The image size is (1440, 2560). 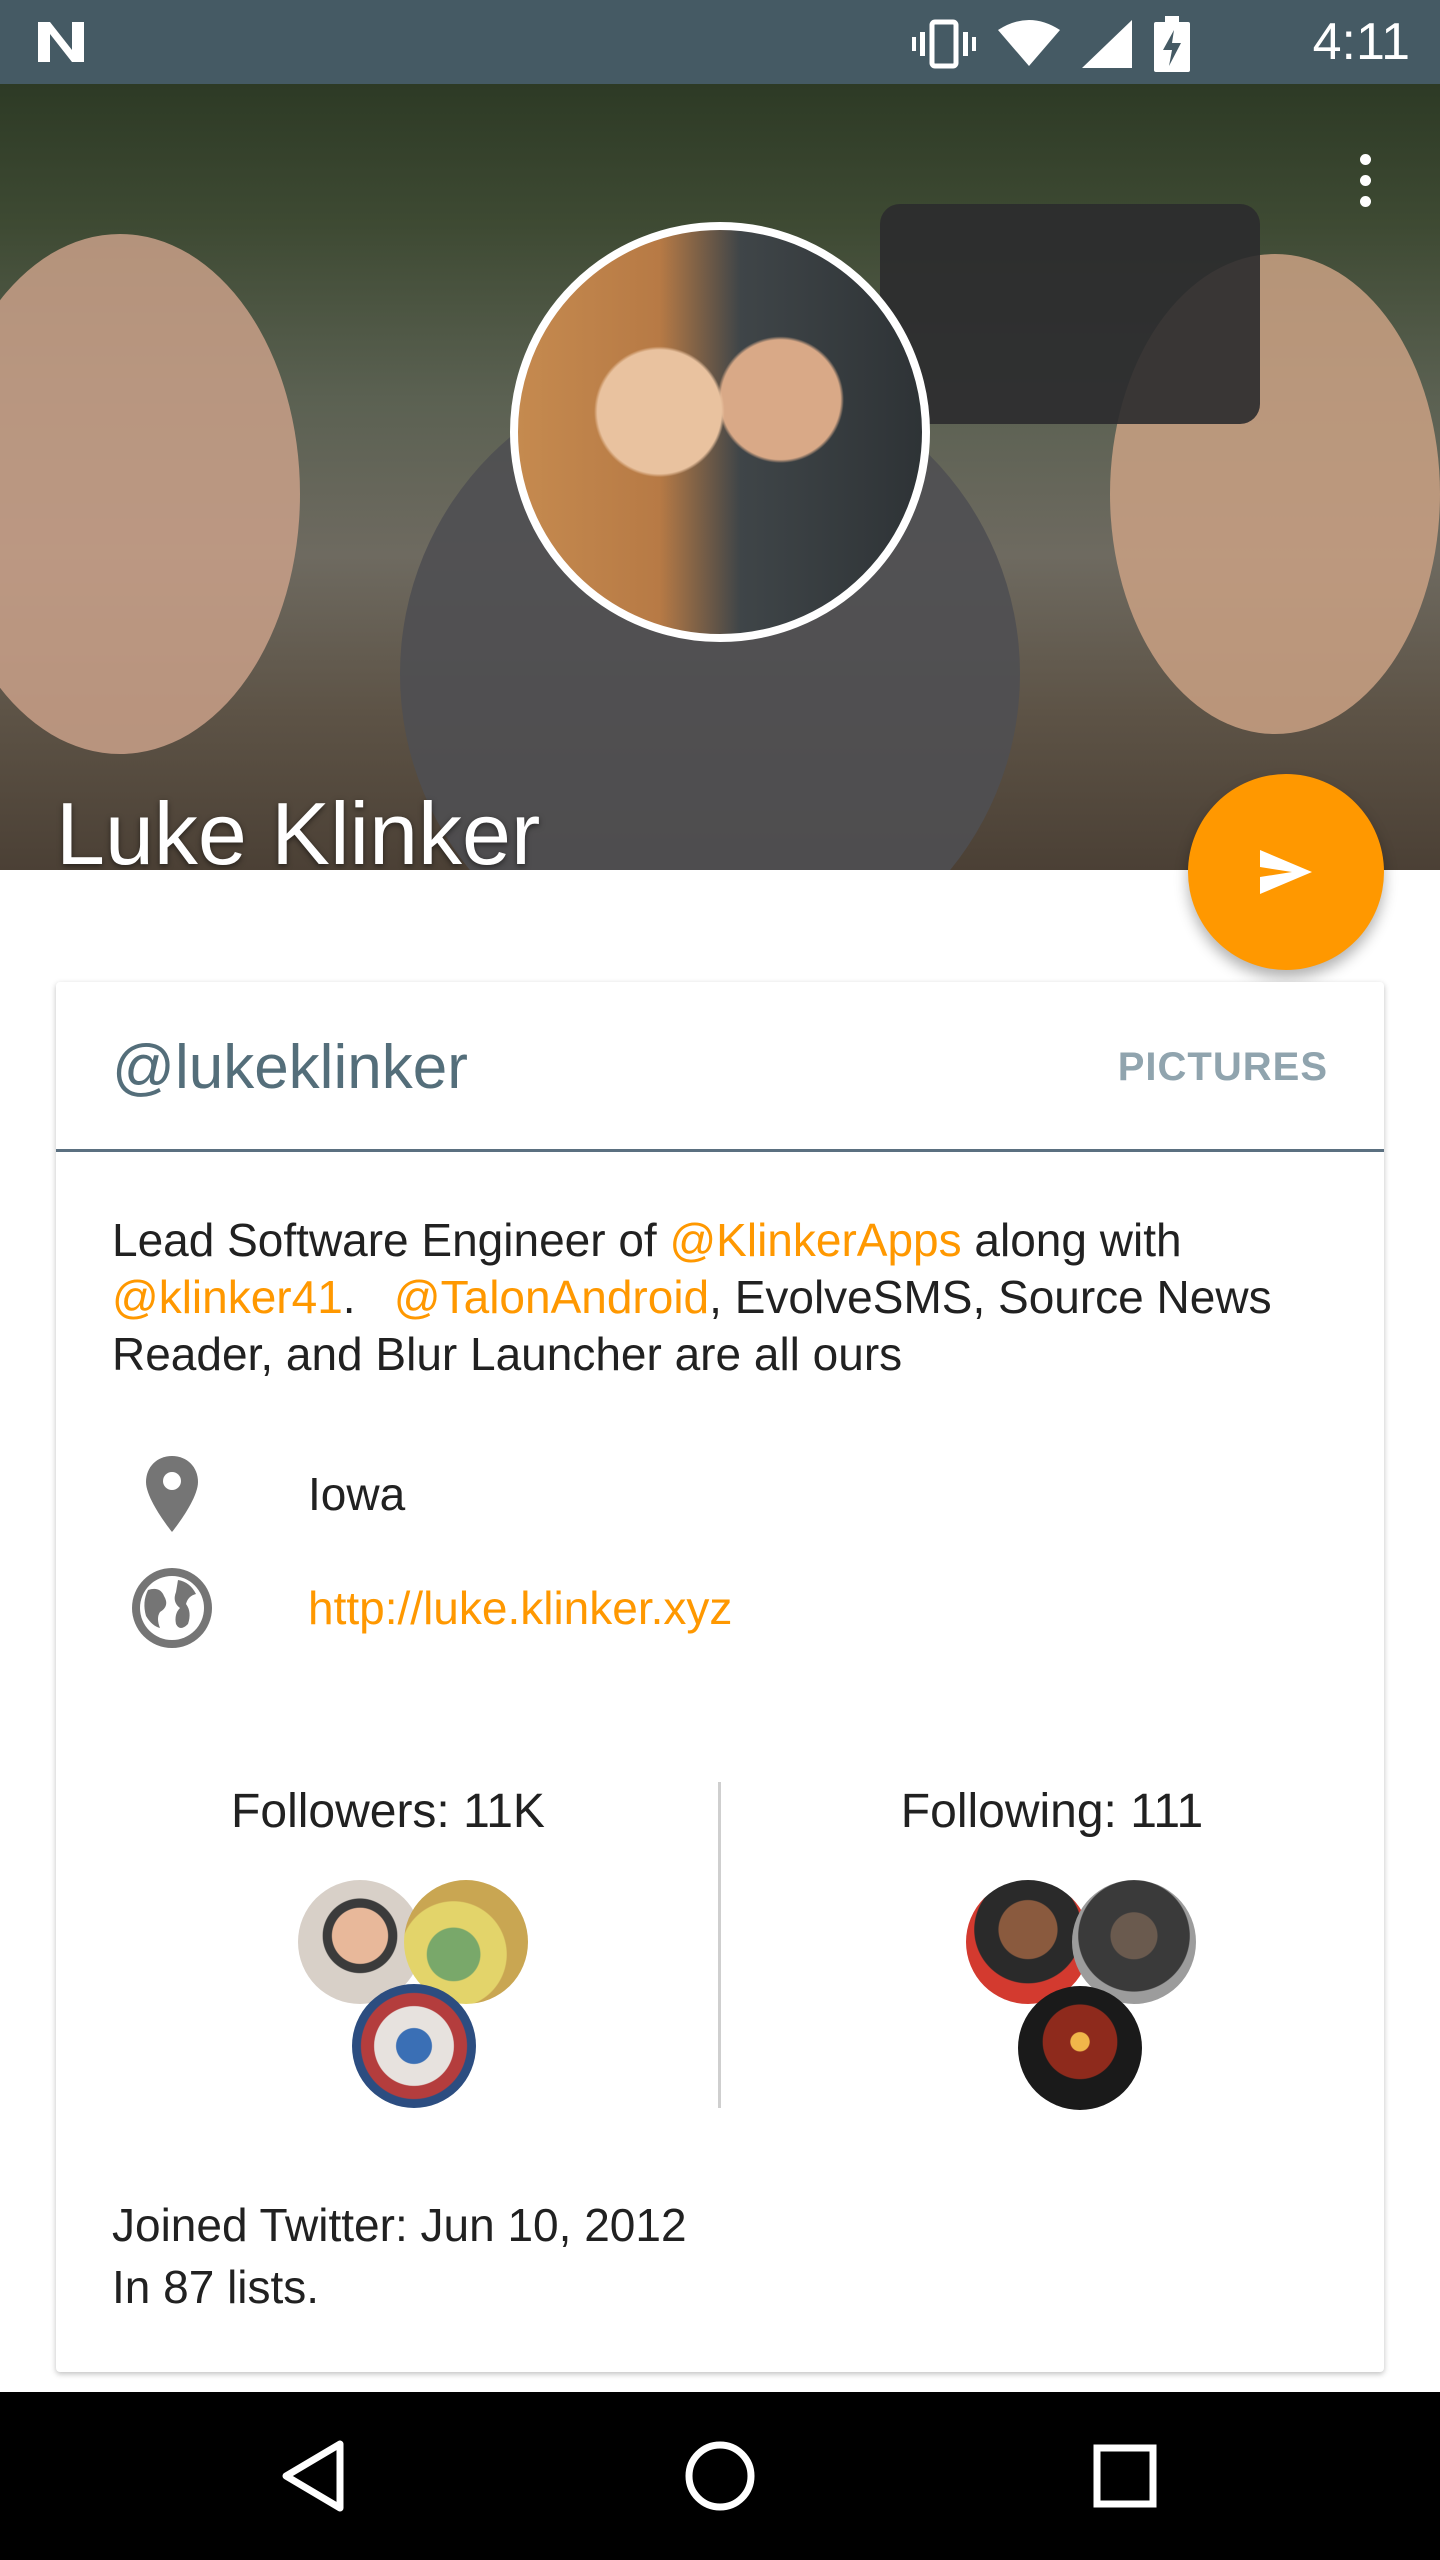 I want to click on send-message-button, so click(x=1286, y=872).